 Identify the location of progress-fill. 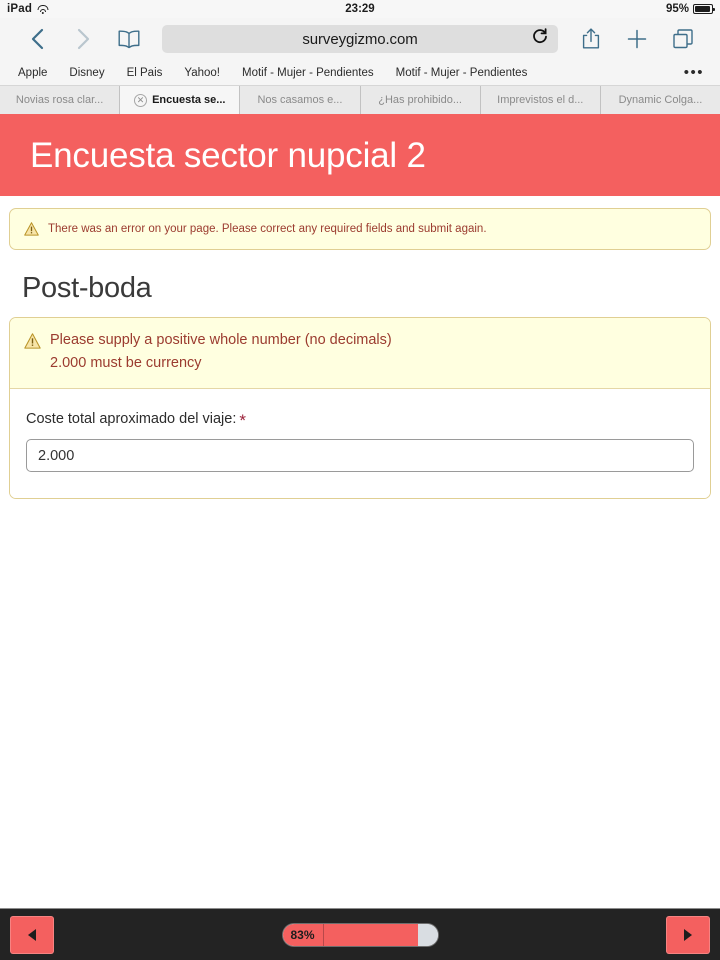
(371, 934).